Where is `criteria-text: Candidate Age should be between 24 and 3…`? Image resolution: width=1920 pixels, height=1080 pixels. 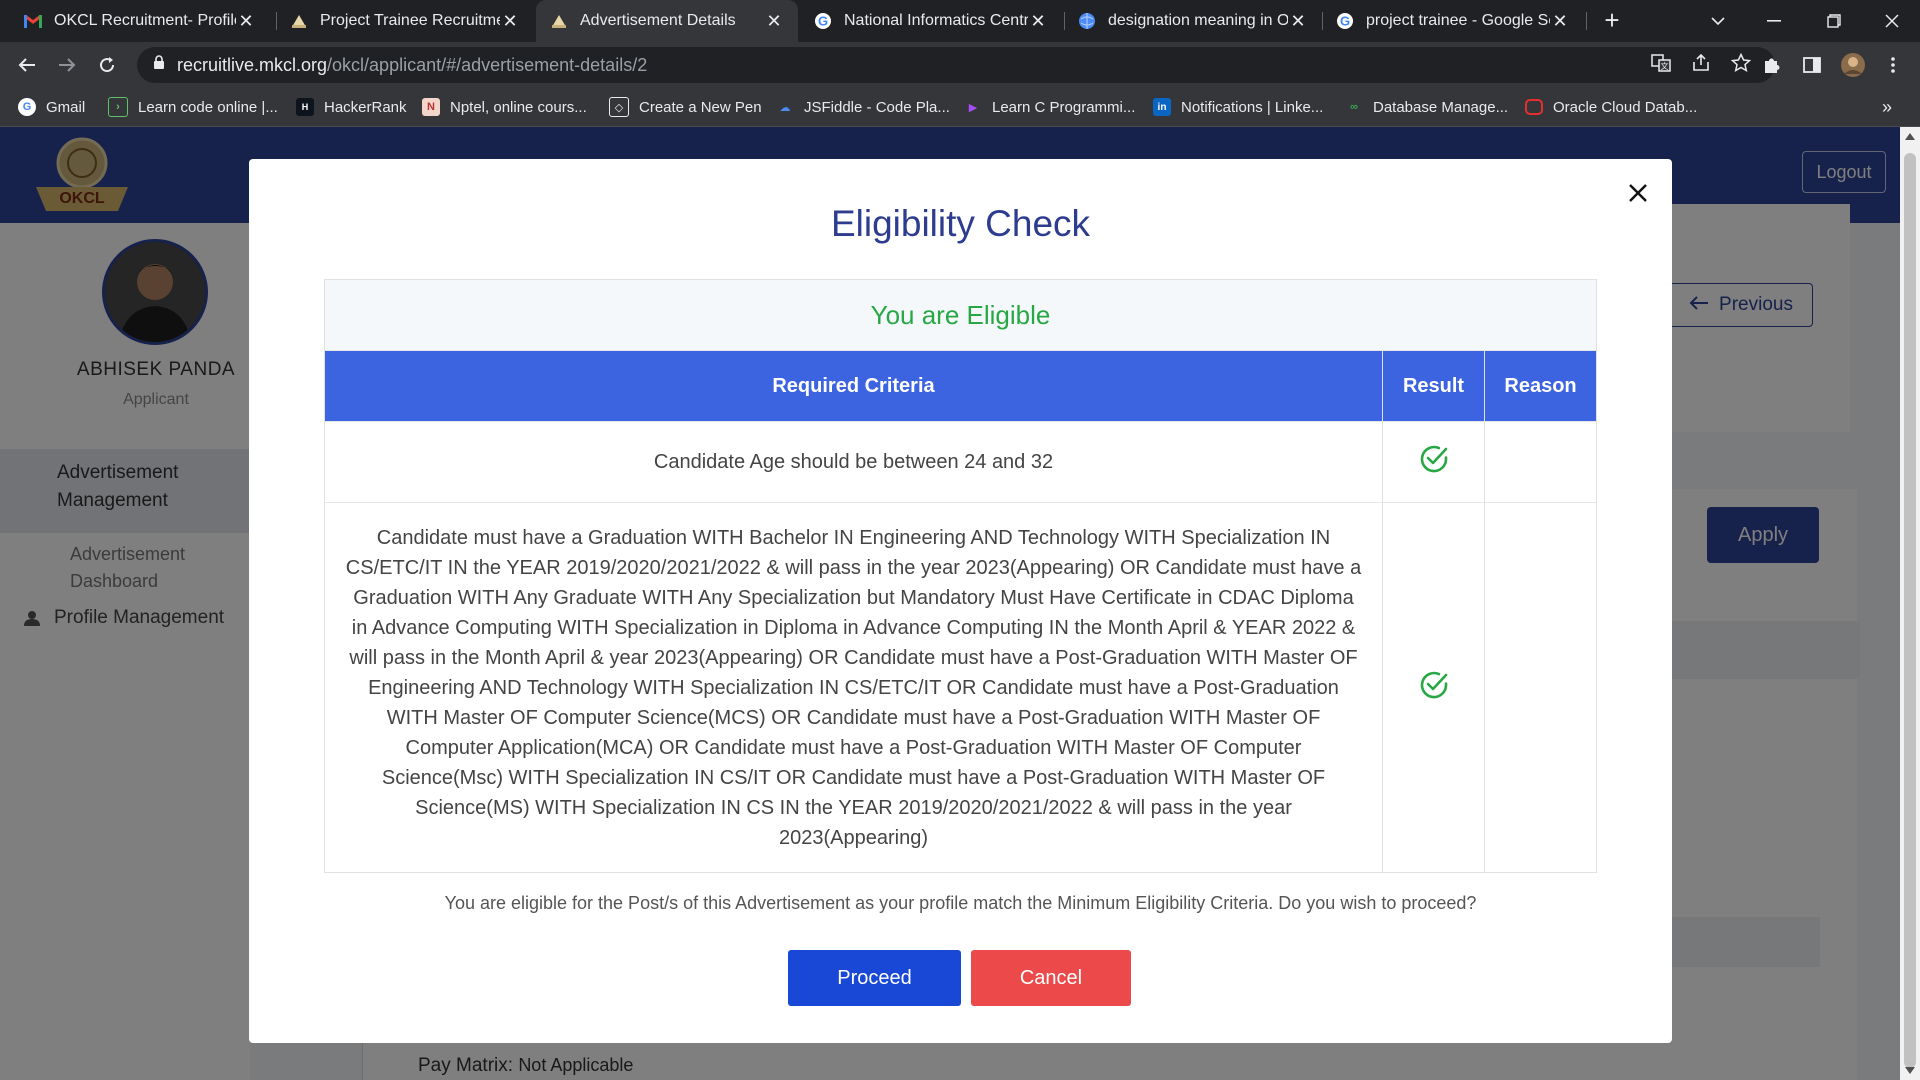
criteria-text: Candidate Age should be between 24 and 3… is located at coordinates (853, 461).